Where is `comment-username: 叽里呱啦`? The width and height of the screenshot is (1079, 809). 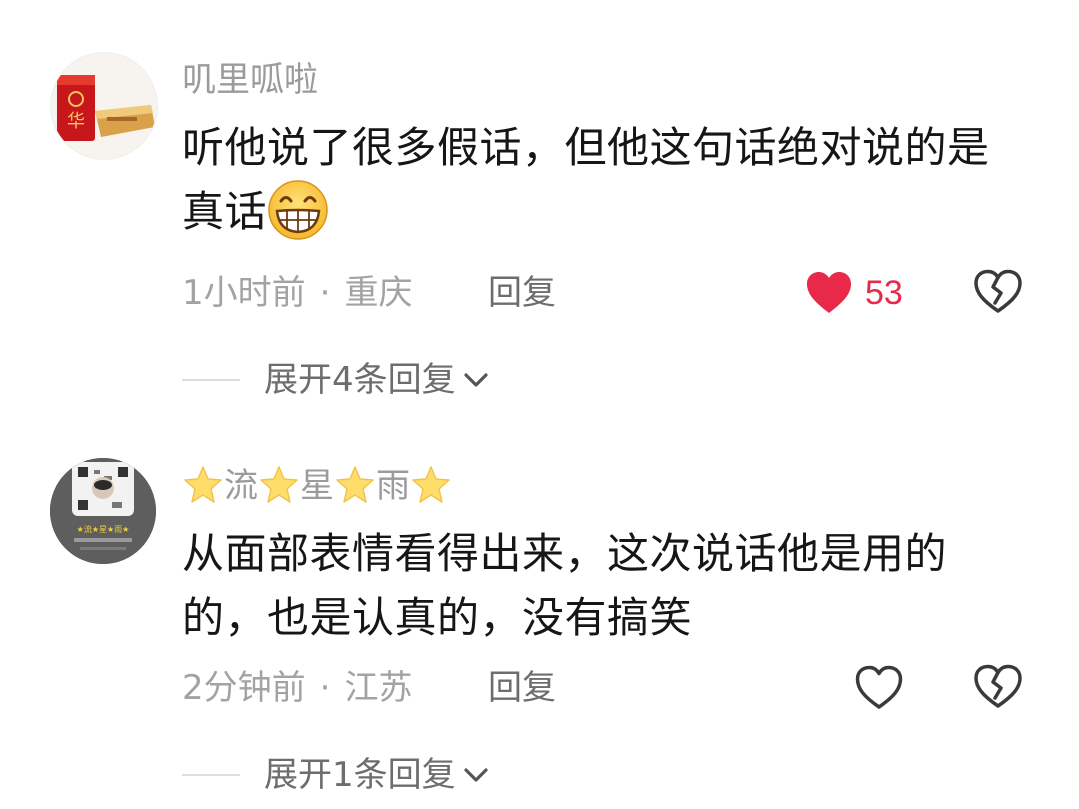 comment-username: 叽里呱啦 is located at coordinates (250, 80).